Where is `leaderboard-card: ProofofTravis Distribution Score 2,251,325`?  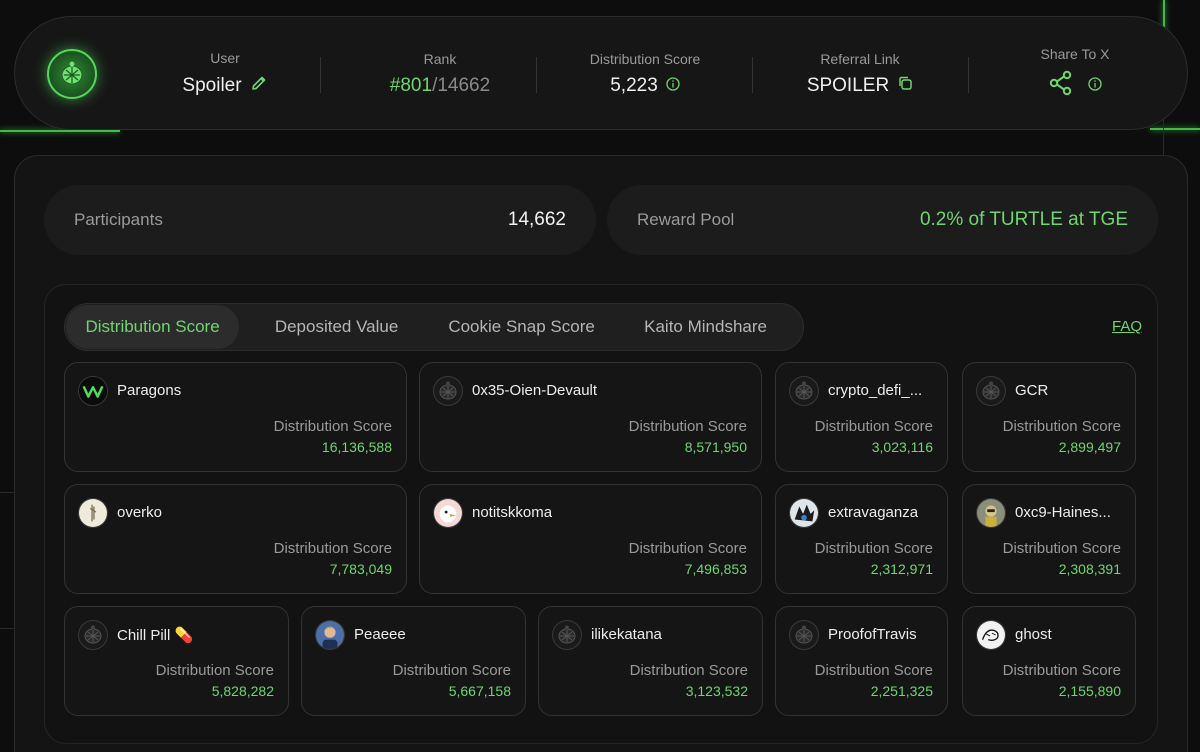 leaderboard-card: ProofofTravis Distribution Score 2,251,325 is located at coordinates (861, 661).